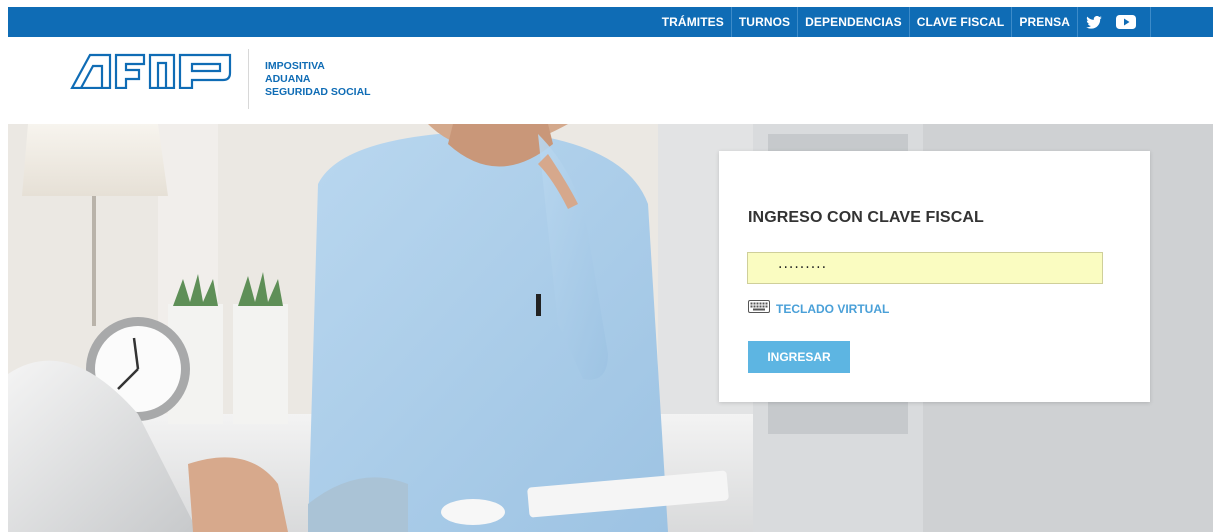  I want to click on nav-dependencias: DEPENDENCIAS, so click(853, 22).